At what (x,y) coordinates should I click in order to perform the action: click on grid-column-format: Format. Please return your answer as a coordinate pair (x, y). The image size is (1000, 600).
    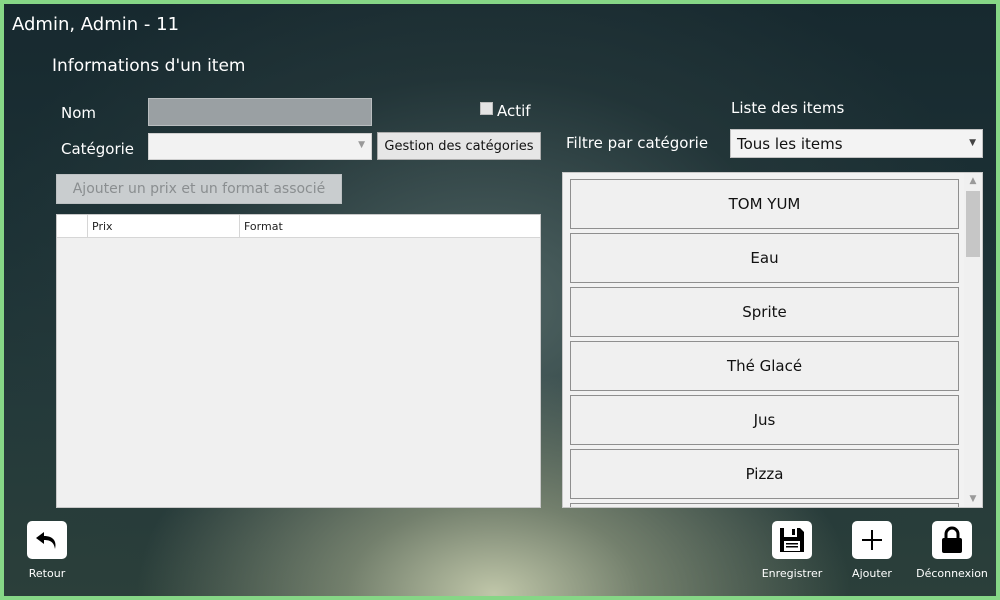
    Looking at the image, I should click on (390, 226).